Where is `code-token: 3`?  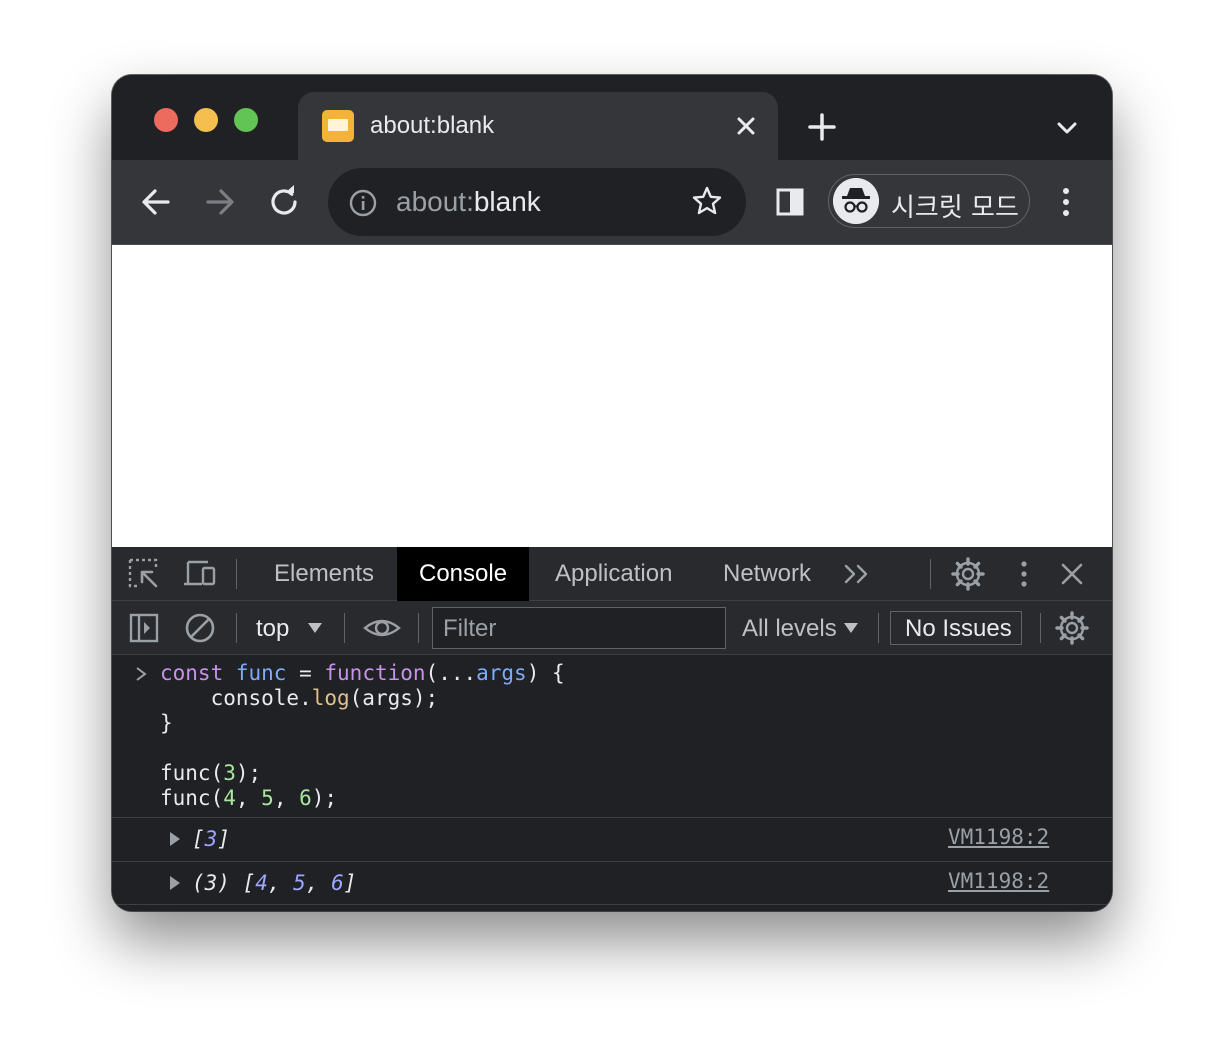
code-token: 3 is located at coordinates (229, 773).